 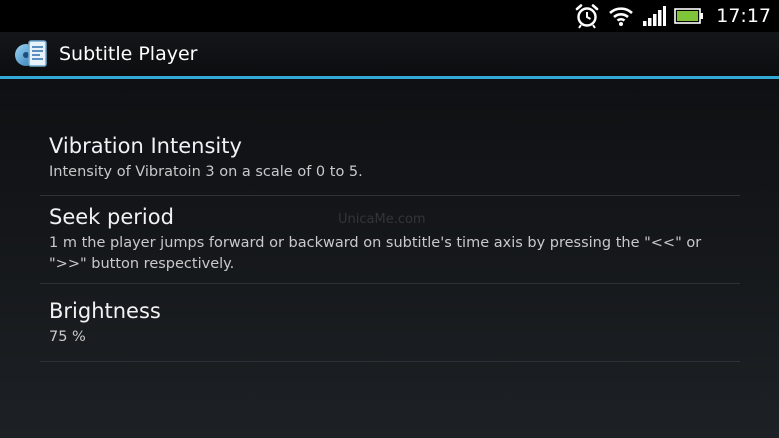 What do you see at coordinates (389, 77) in the screenshot?
I see `action-bar-divider` at bounding box center [389, 77].